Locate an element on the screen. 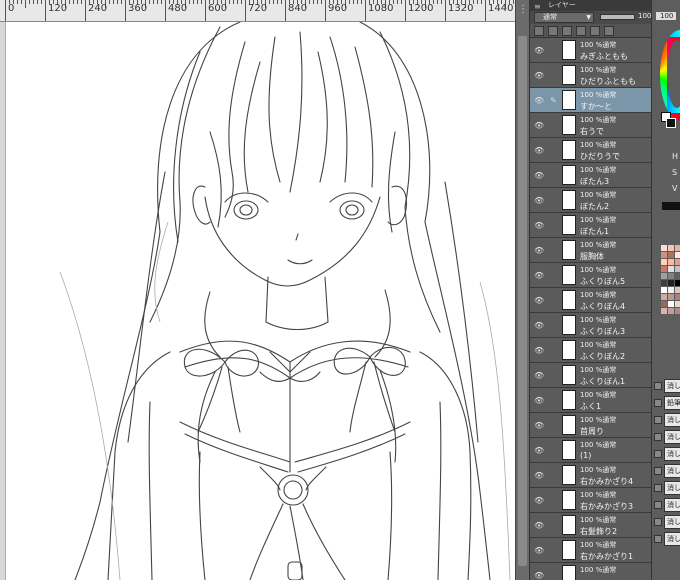 The width and height of the screenshot is (680, 580). layer-row: 👁 100 %通常 右かみかざり4 is located at coordinates (591, 475).